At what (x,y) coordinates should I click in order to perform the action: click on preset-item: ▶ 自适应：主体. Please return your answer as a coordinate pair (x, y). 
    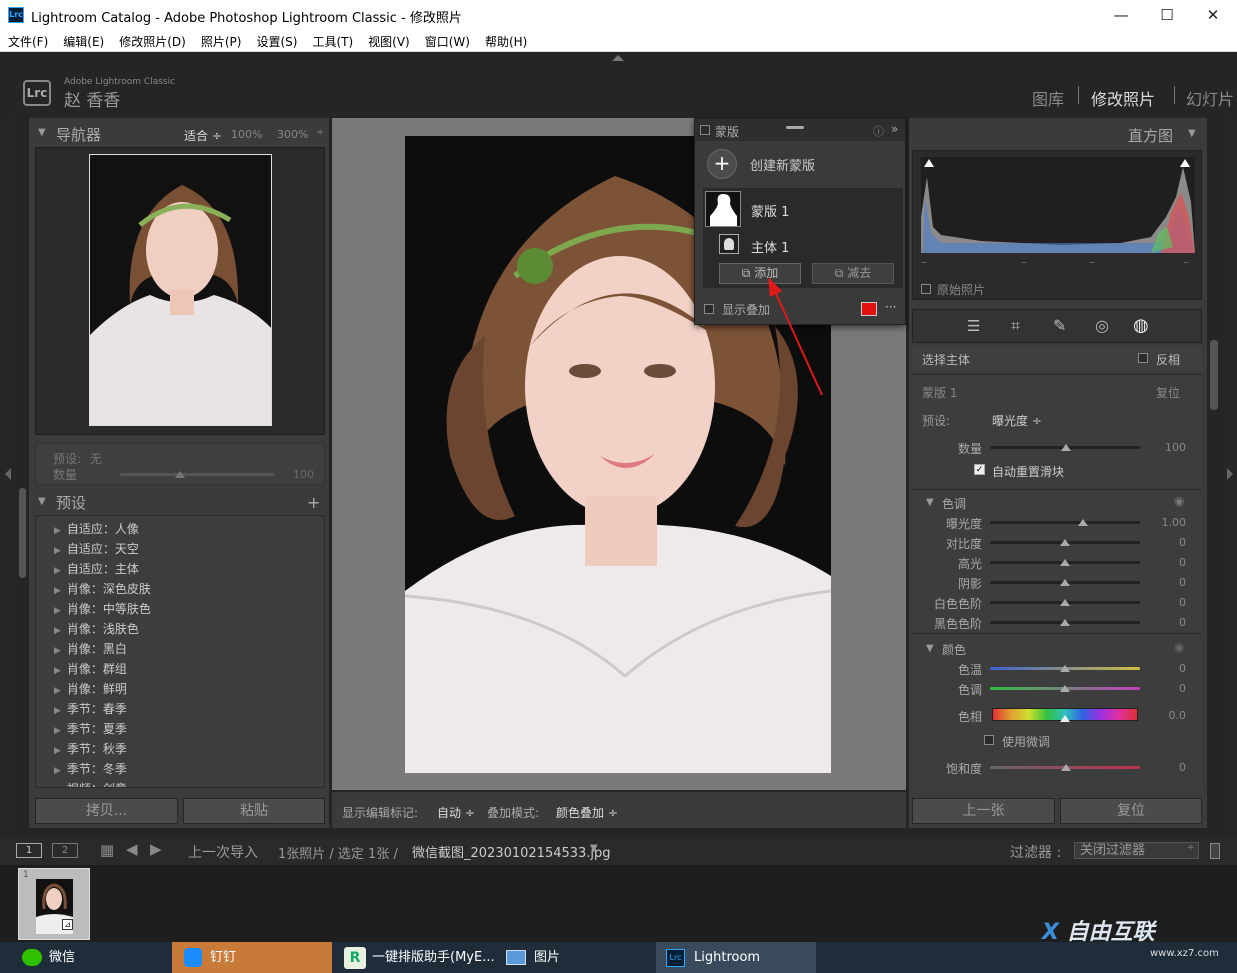
    Looking at the image, I should click on (96, 570).